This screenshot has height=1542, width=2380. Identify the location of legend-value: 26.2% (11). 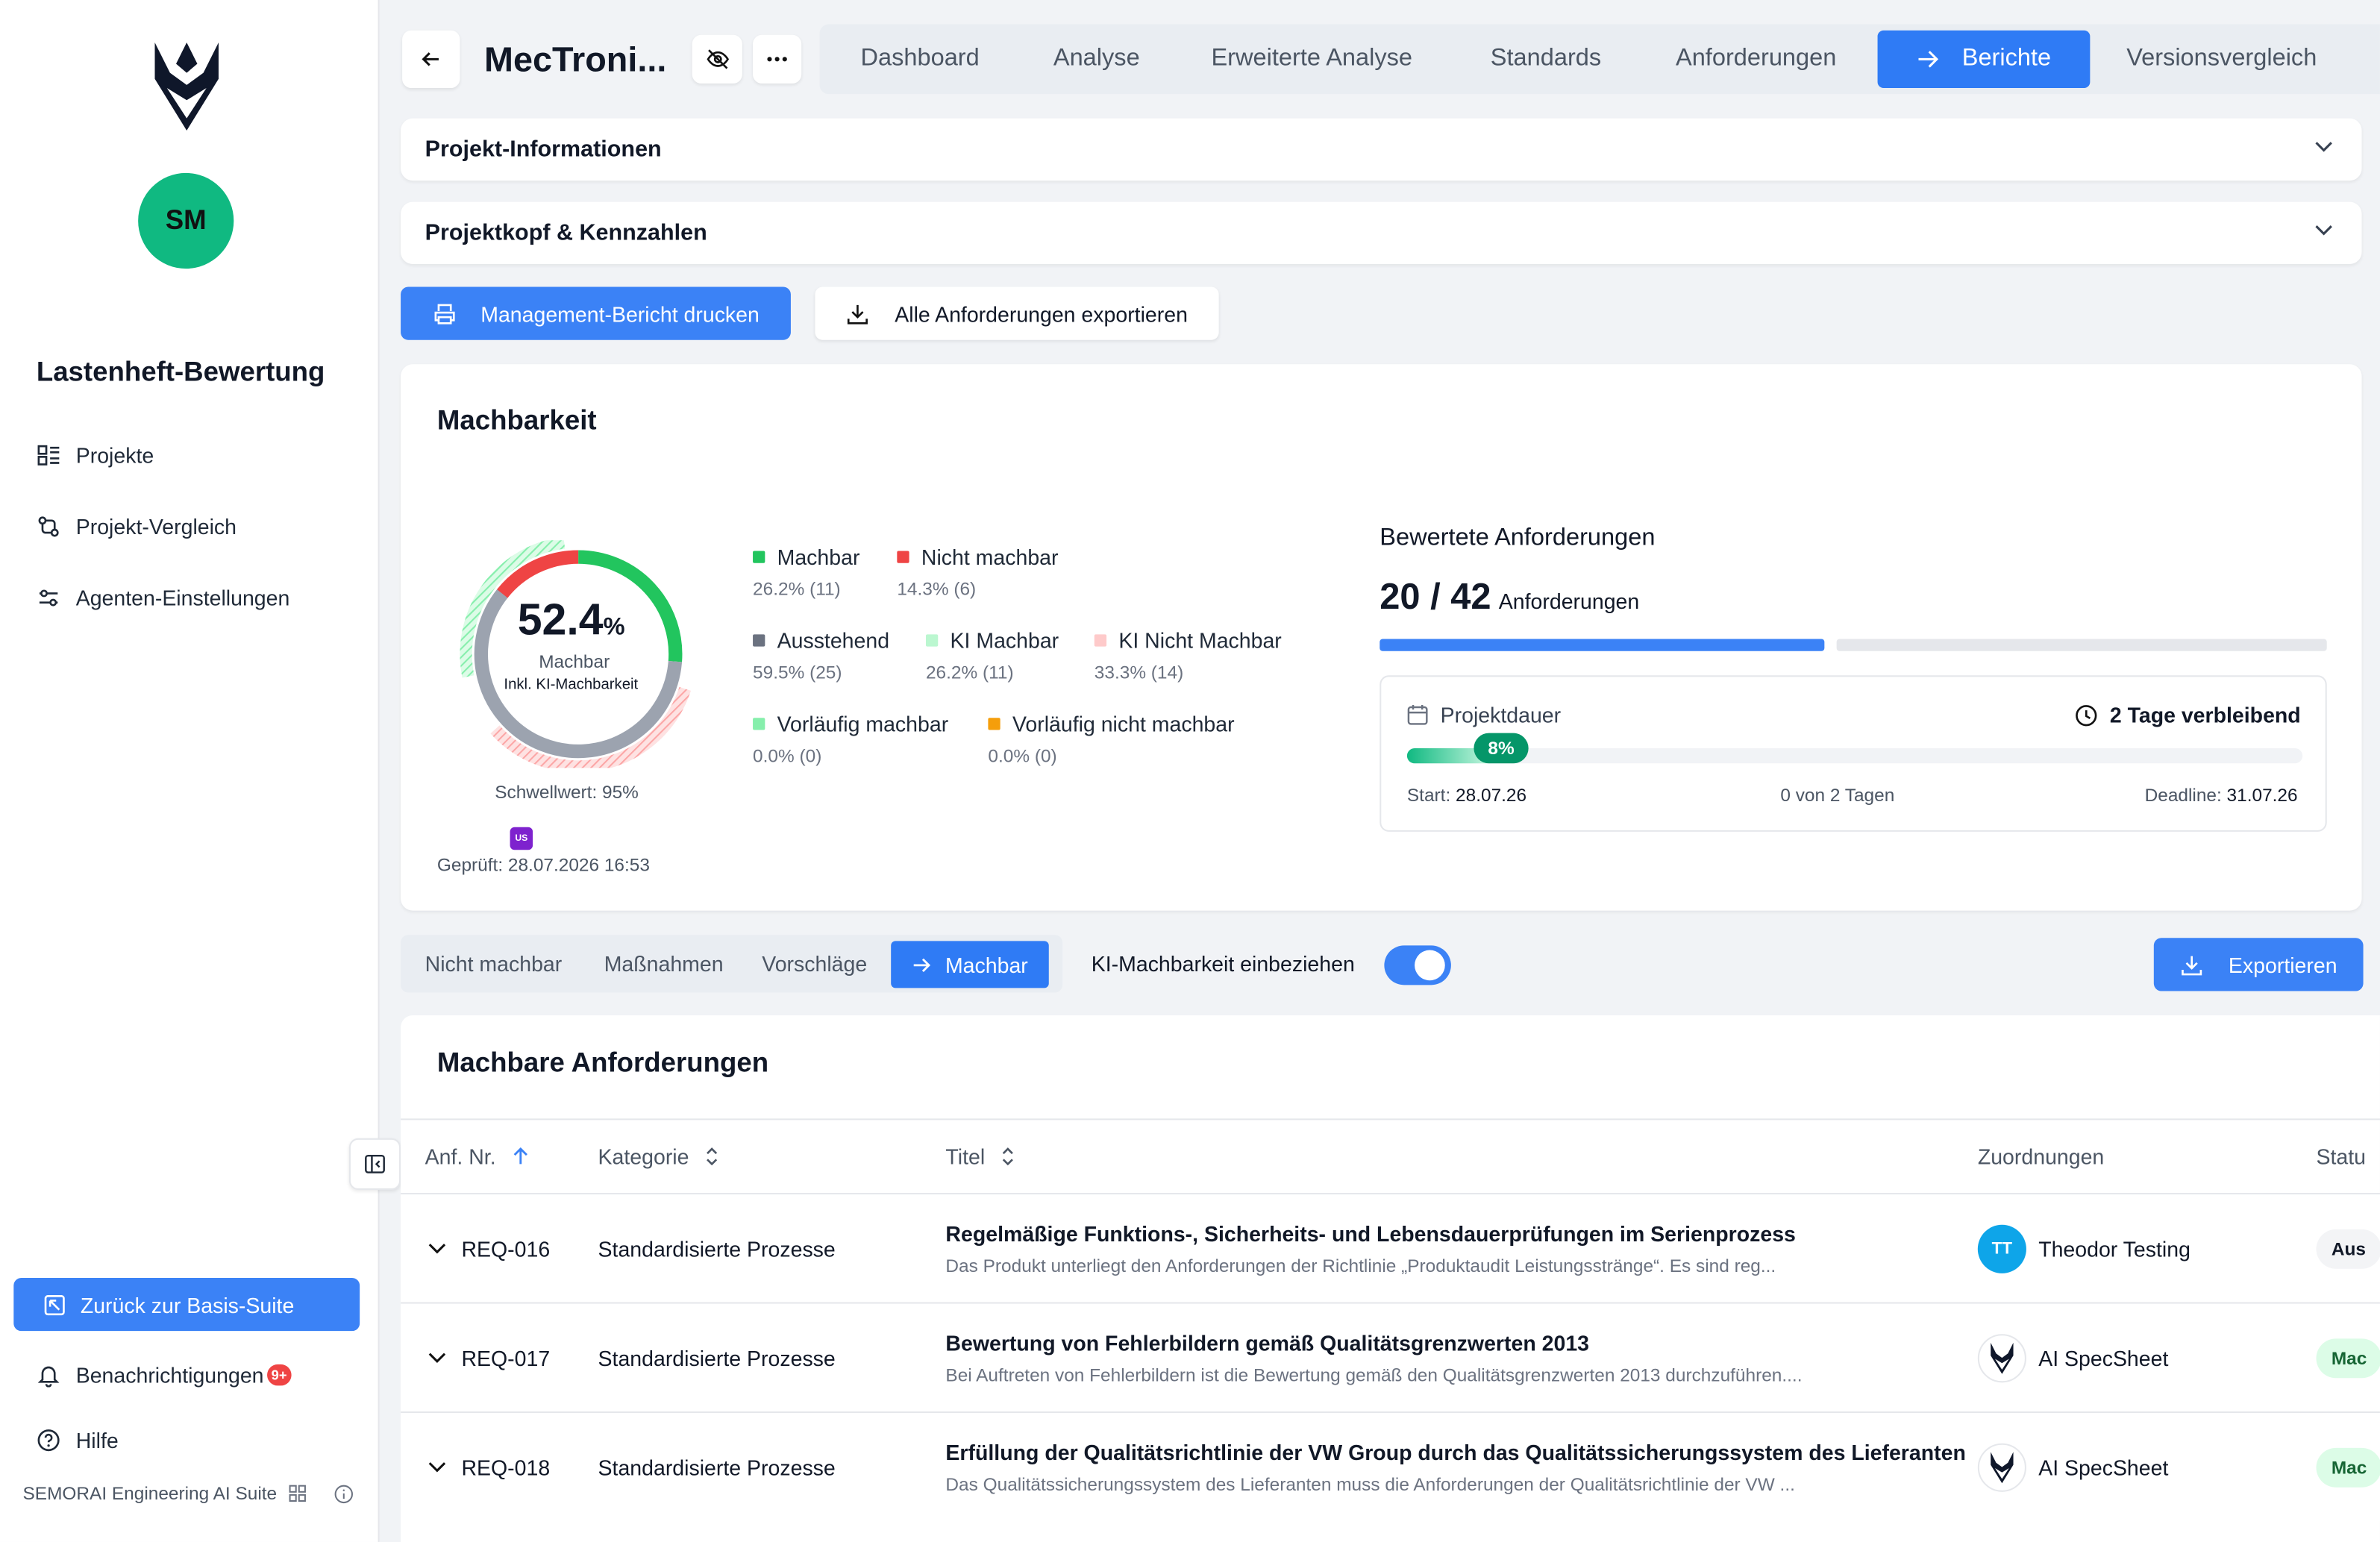
(797, 589).